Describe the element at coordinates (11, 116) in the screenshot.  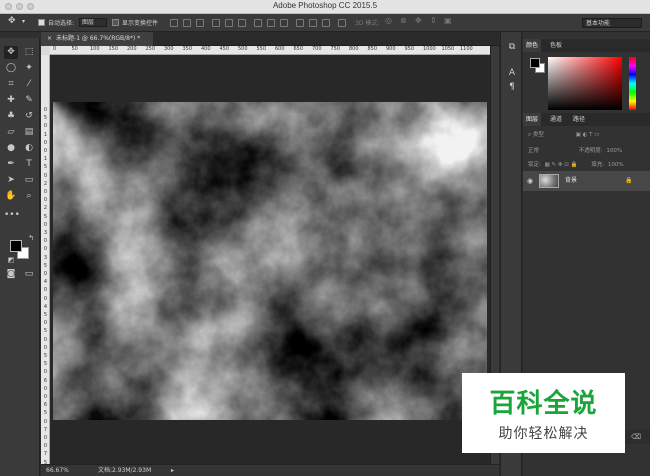
I see `clone-stamp-tool-icon: ♣` at that location.